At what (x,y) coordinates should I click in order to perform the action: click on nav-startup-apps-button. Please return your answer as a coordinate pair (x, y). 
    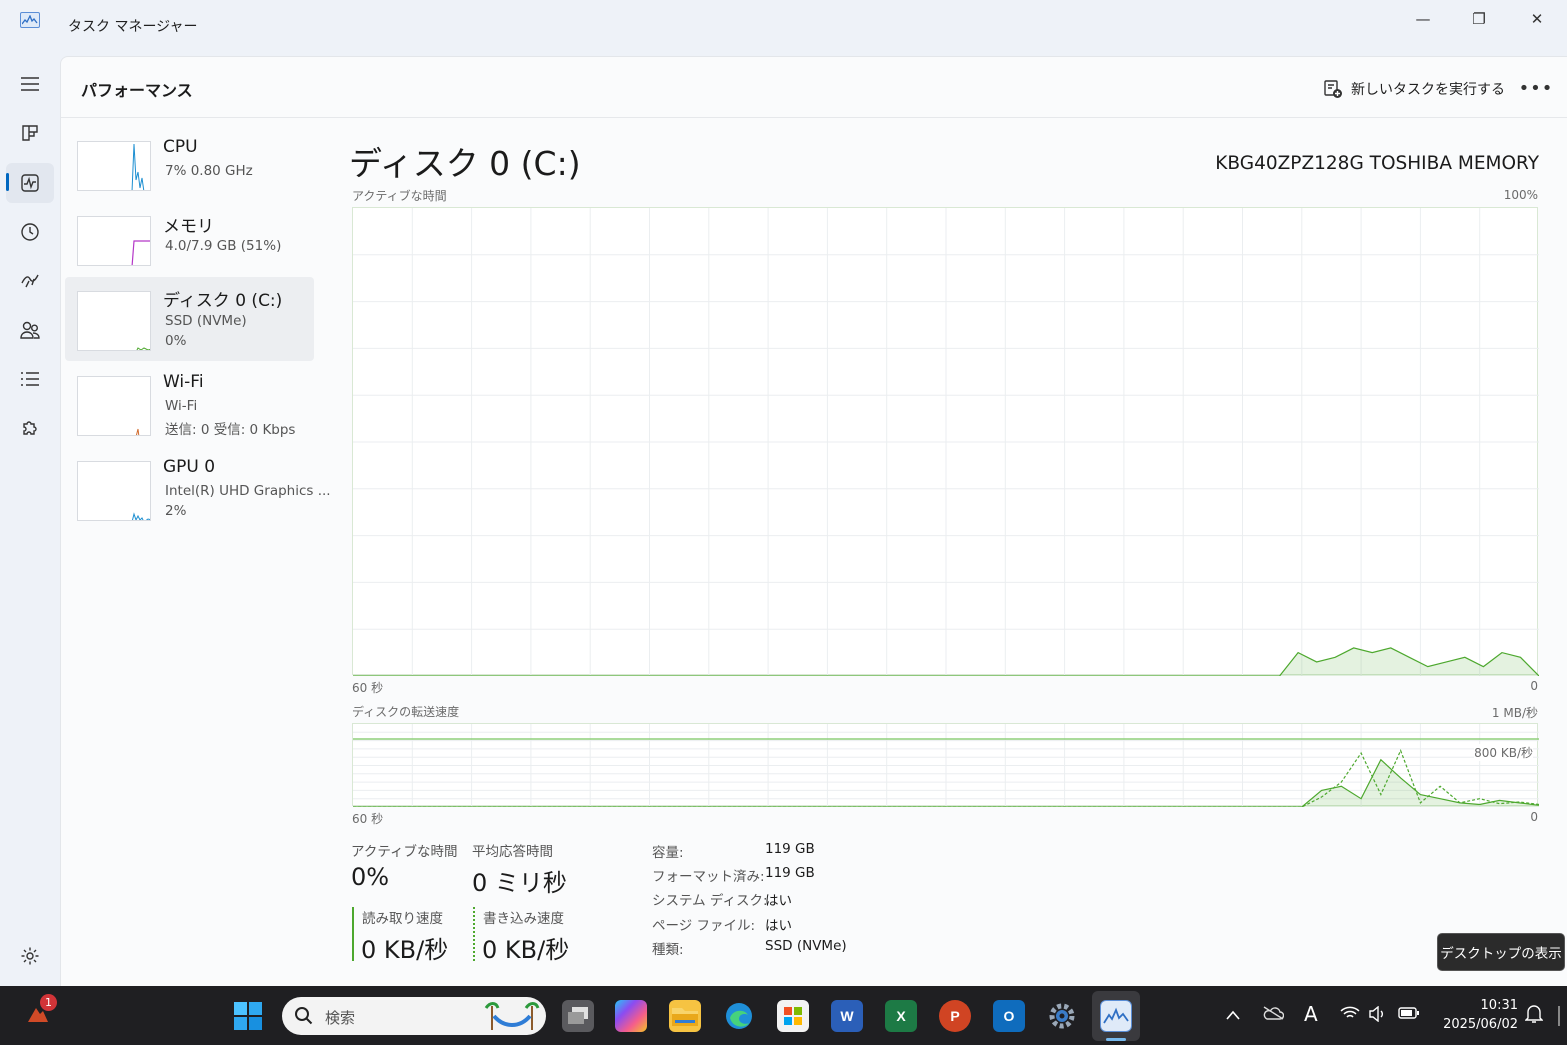
    Looking at the image, I should click on (30, 281).